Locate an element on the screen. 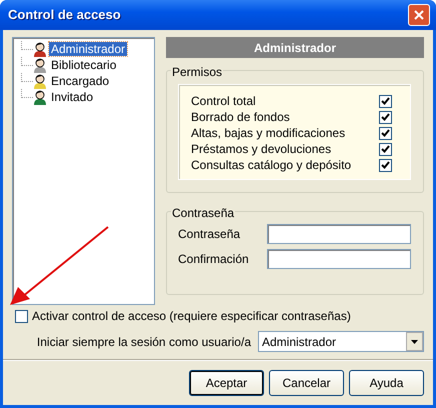  tree-item: Bibliotecario is located at coordinates (83, 65).